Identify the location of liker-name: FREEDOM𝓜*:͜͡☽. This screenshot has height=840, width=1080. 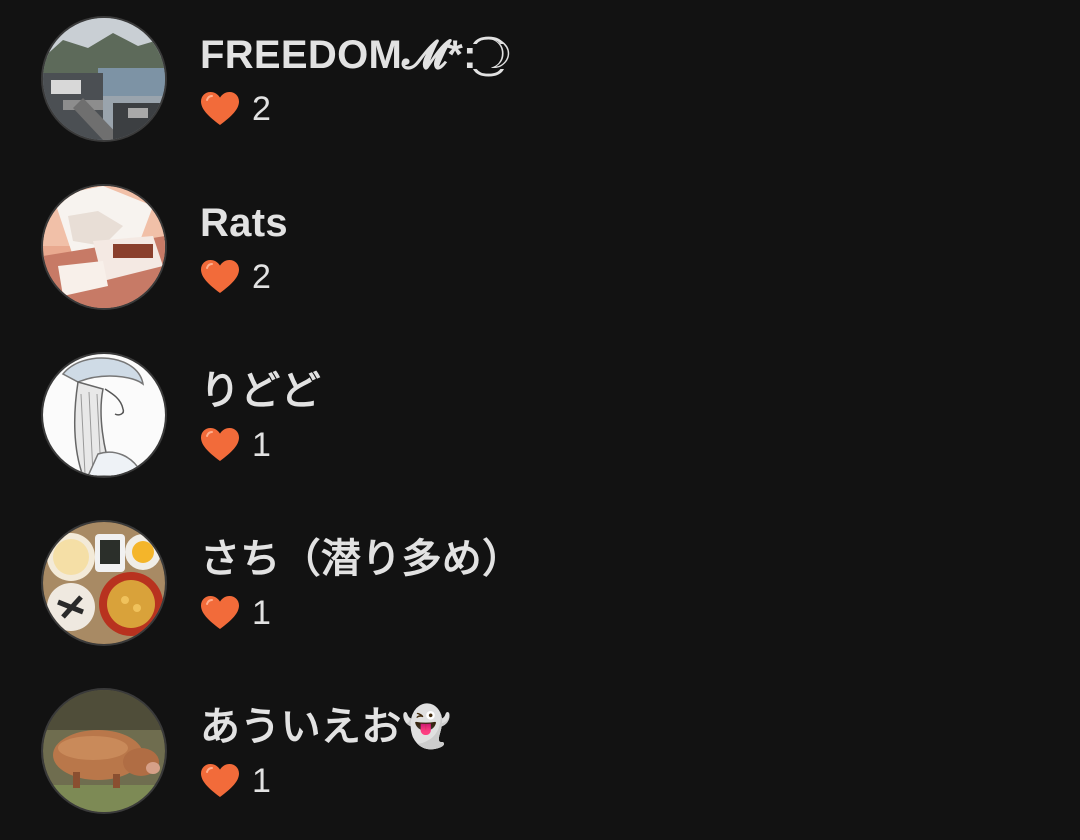
(356, 55).